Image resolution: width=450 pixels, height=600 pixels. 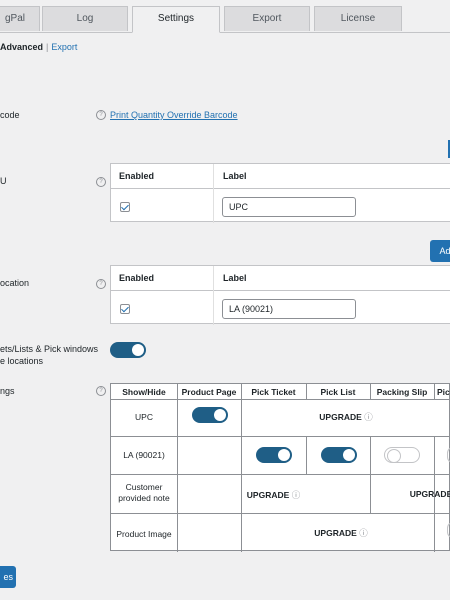 I want to click on column-header: Show/Hide, so click(x=144, y=392).